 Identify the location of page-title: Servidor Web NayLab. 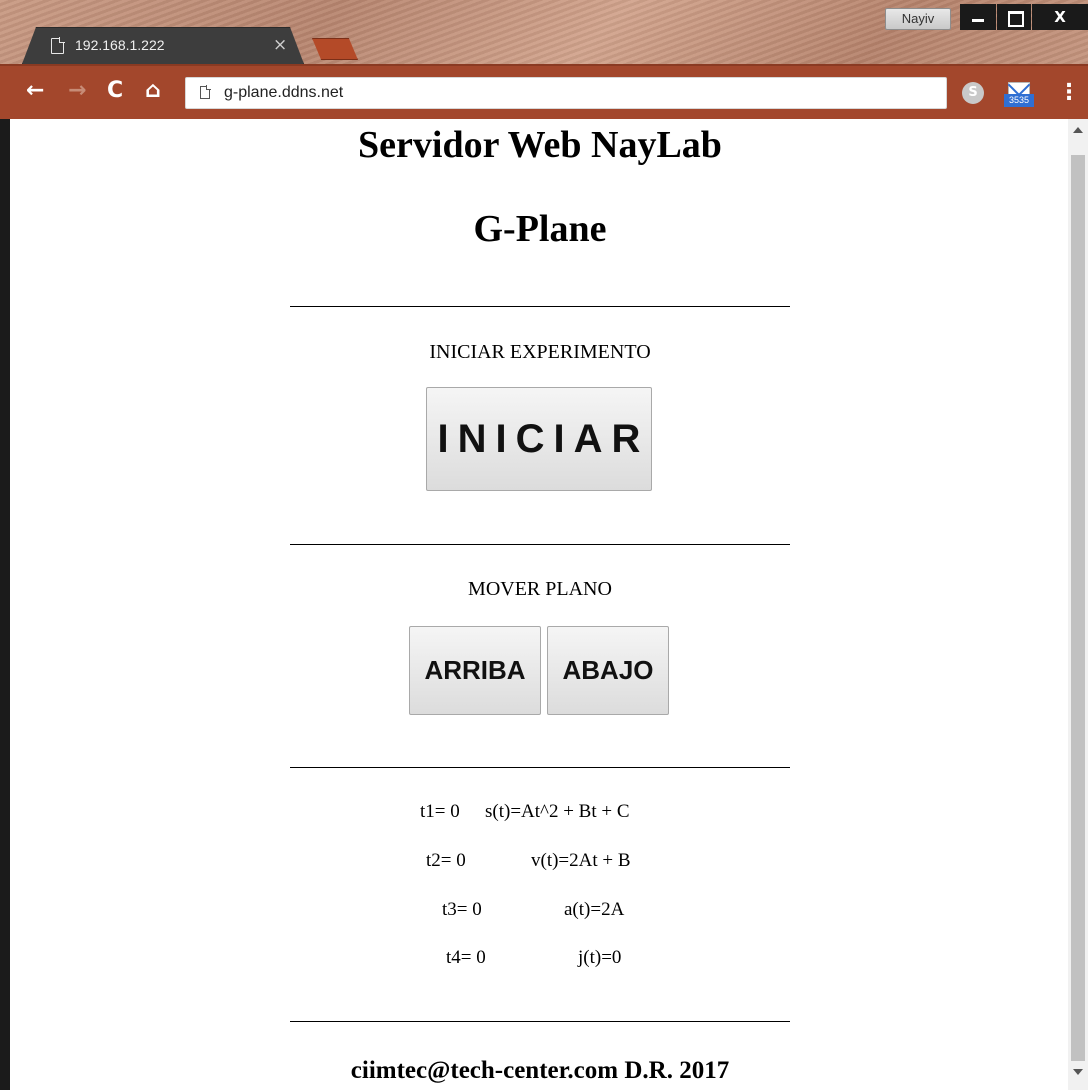
(540, 145).